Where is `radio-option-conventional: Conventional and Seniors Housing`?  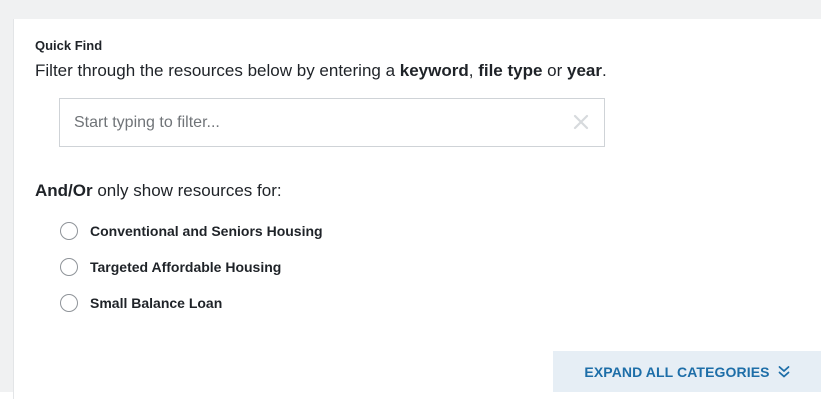 radio-option-conventional: Conventional and Seniors Housing is located at coordinates (191, 231).